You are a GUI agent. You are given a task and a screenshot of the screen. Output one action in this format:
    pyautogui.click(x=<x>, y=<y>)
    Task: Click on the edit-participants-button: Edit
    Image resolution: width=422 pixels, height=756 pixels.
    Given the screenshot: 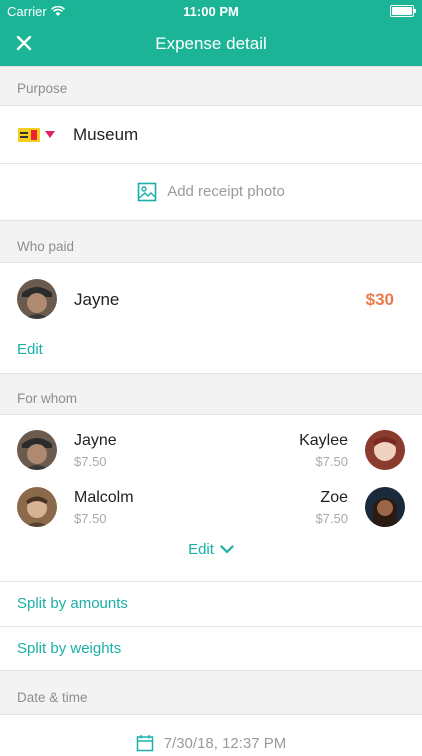 What is the action you would take?
    pyautogui.click(x=211, y=549)
    